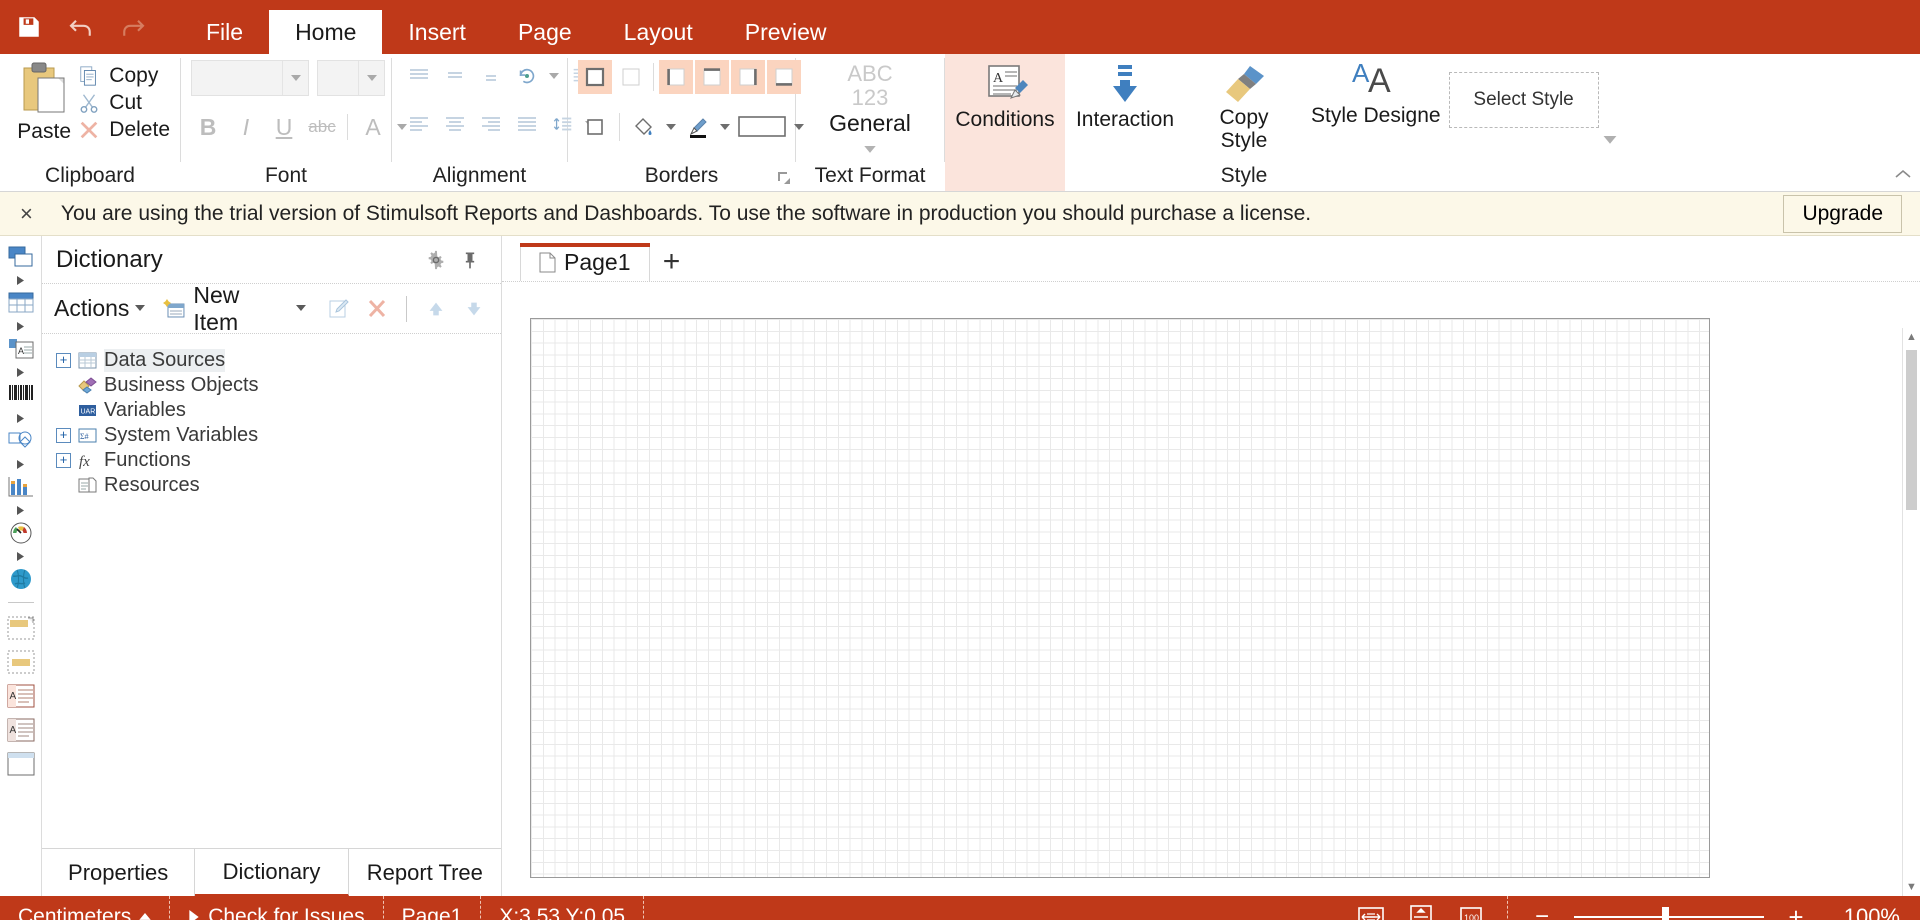 Image resolution: width=1920 pixels, height=920 pixels. What do you see at coordinates (1542, 911) in the screenshot?
I see `zoom-out-button: −` at bounding box center [1542, 911].